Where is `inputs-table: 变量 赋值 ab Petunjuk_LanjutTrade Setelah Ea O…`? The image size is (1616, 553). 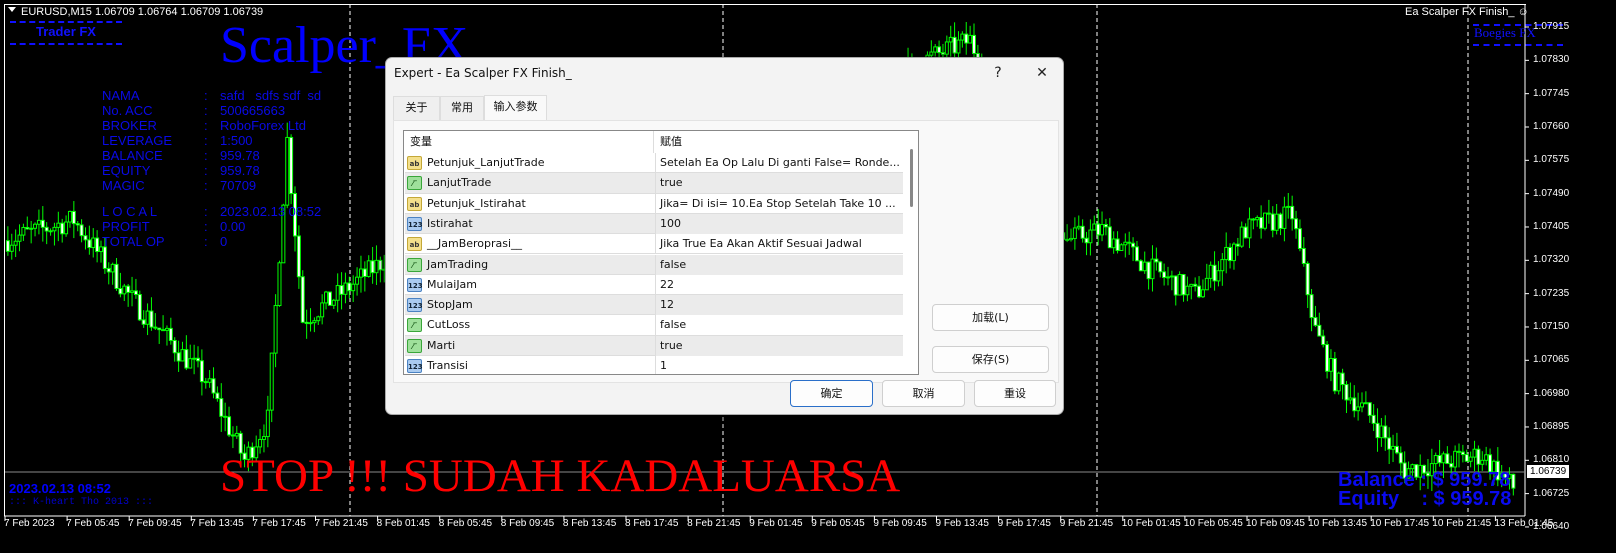 inputs-table: 变量 赋值 ab Petunjuk_LanjutTrade Setelah Ea O… is located at coordinates (661, 252).